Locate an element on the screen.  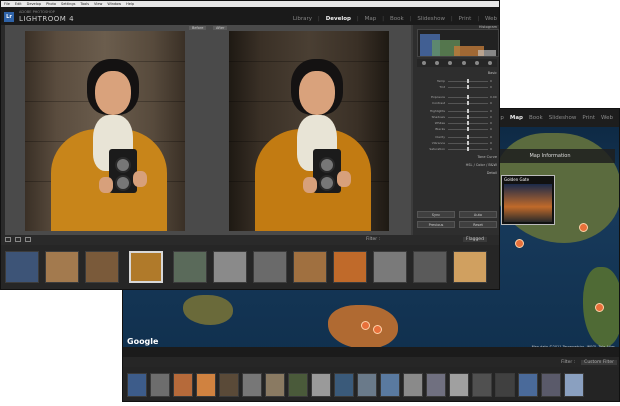
menu-edit: Edit is located at coordinates (18, 4).